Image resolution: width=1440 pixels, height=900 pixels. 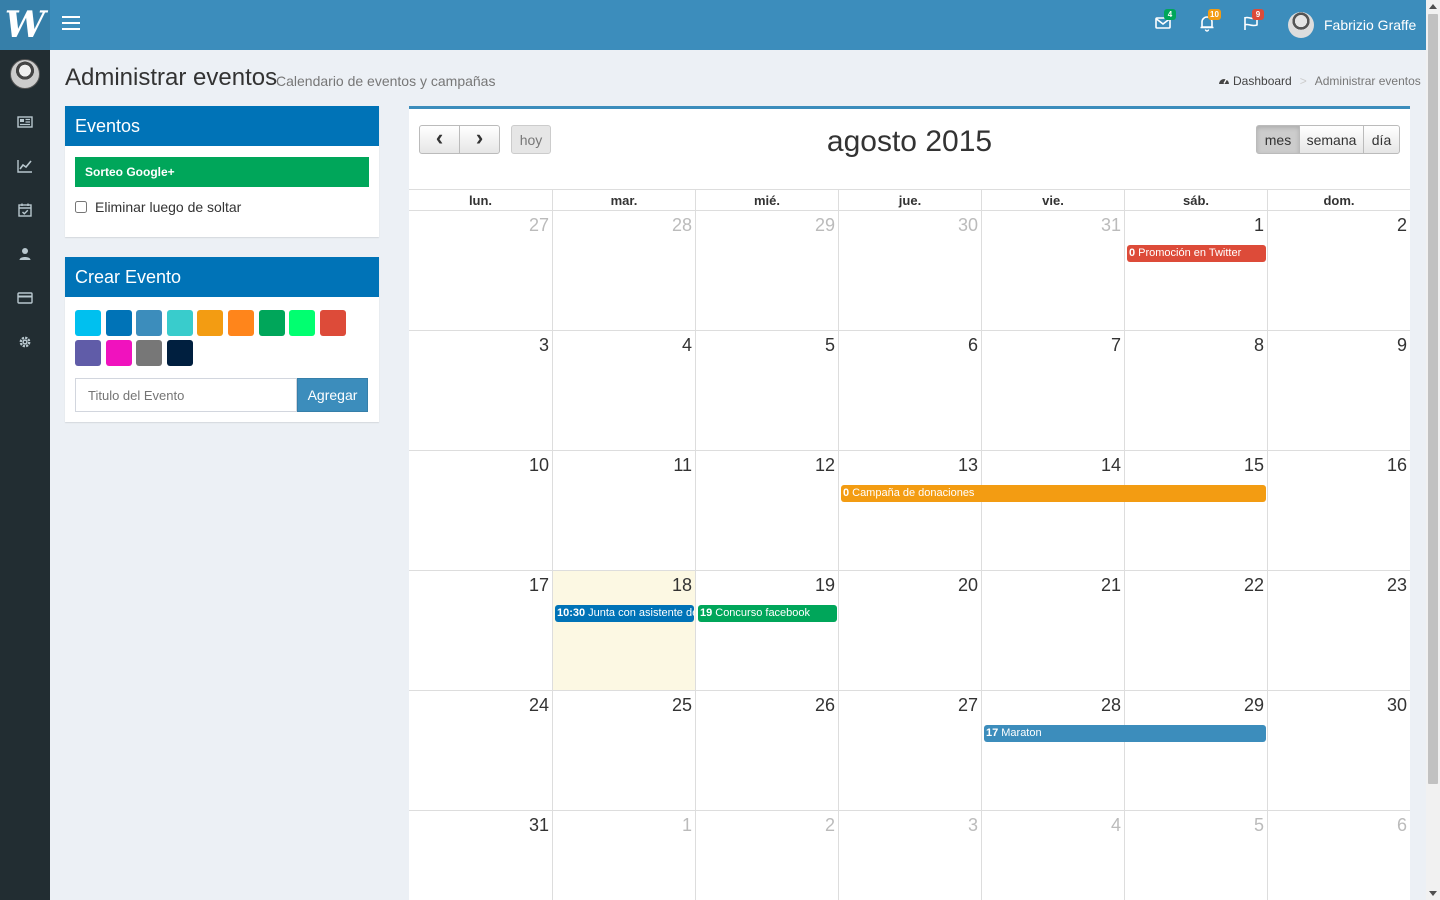 What do you see at coordinates (1331, 139) in the screenshot?
I see `view-week-button: semana` at bounding box center [1331, 139].